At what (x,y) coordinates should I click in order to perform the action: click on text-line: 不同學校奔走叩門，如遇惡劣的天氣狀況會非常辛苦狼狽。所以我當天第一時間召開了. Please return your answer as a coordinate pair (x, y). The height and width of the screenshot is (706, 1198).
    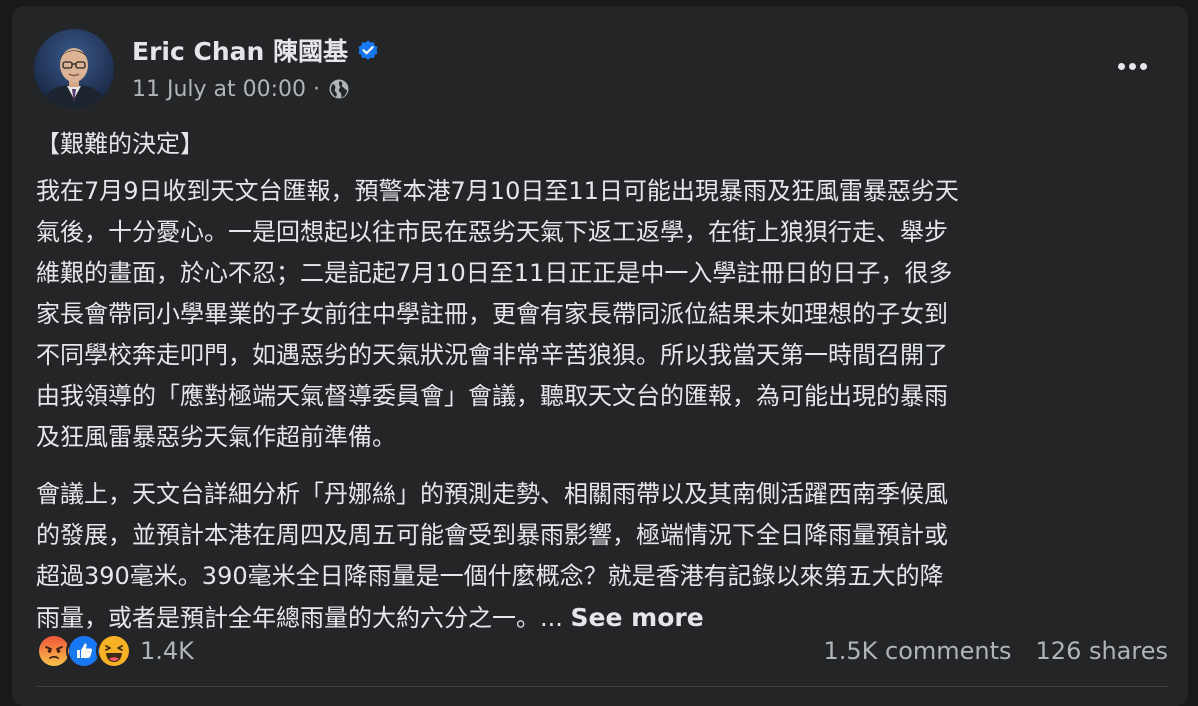
    Looking at the image, I should click on (492, 355).